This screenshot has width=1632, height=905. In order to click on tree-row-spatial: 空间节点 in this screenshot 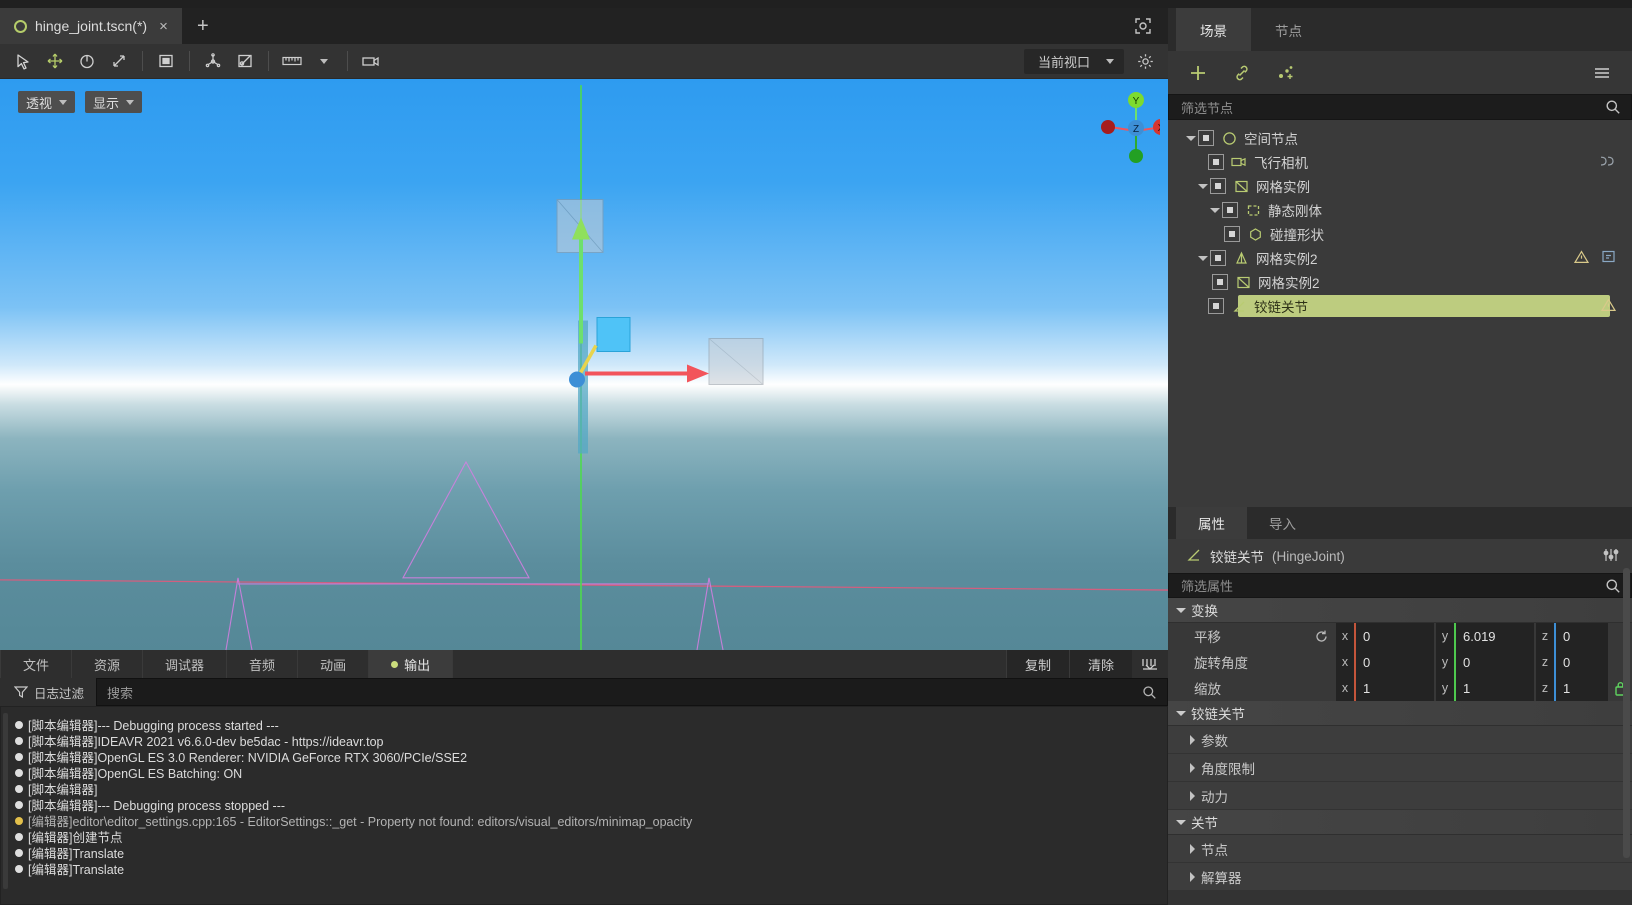, I will do `click(1400, 138)`.